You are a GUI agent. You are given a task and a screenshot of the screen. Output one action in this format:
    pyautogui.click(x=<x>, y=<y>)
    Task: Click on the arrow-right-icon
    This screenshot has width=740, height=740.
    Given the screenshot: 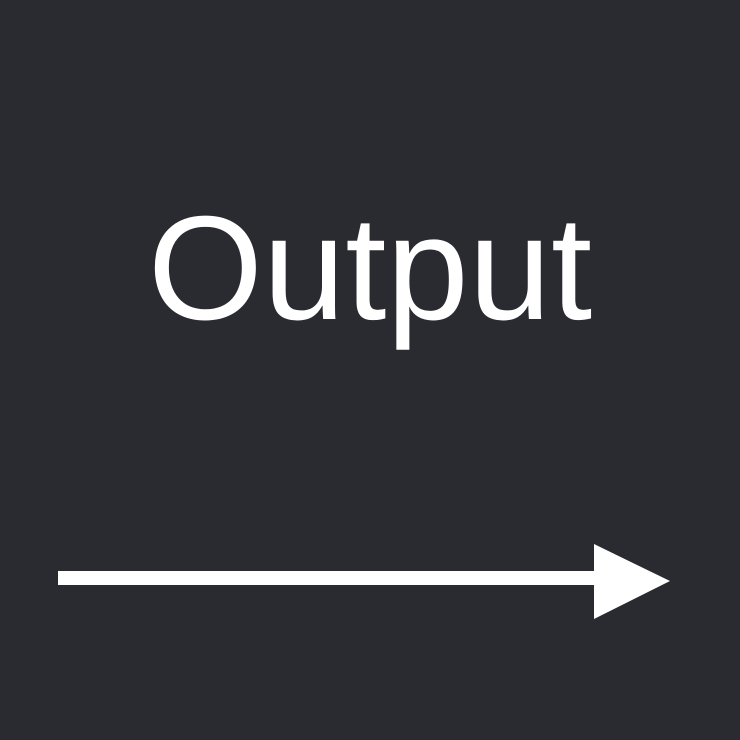 What is the action you would take?
    pyautogui.click(x=365, y=582)
    